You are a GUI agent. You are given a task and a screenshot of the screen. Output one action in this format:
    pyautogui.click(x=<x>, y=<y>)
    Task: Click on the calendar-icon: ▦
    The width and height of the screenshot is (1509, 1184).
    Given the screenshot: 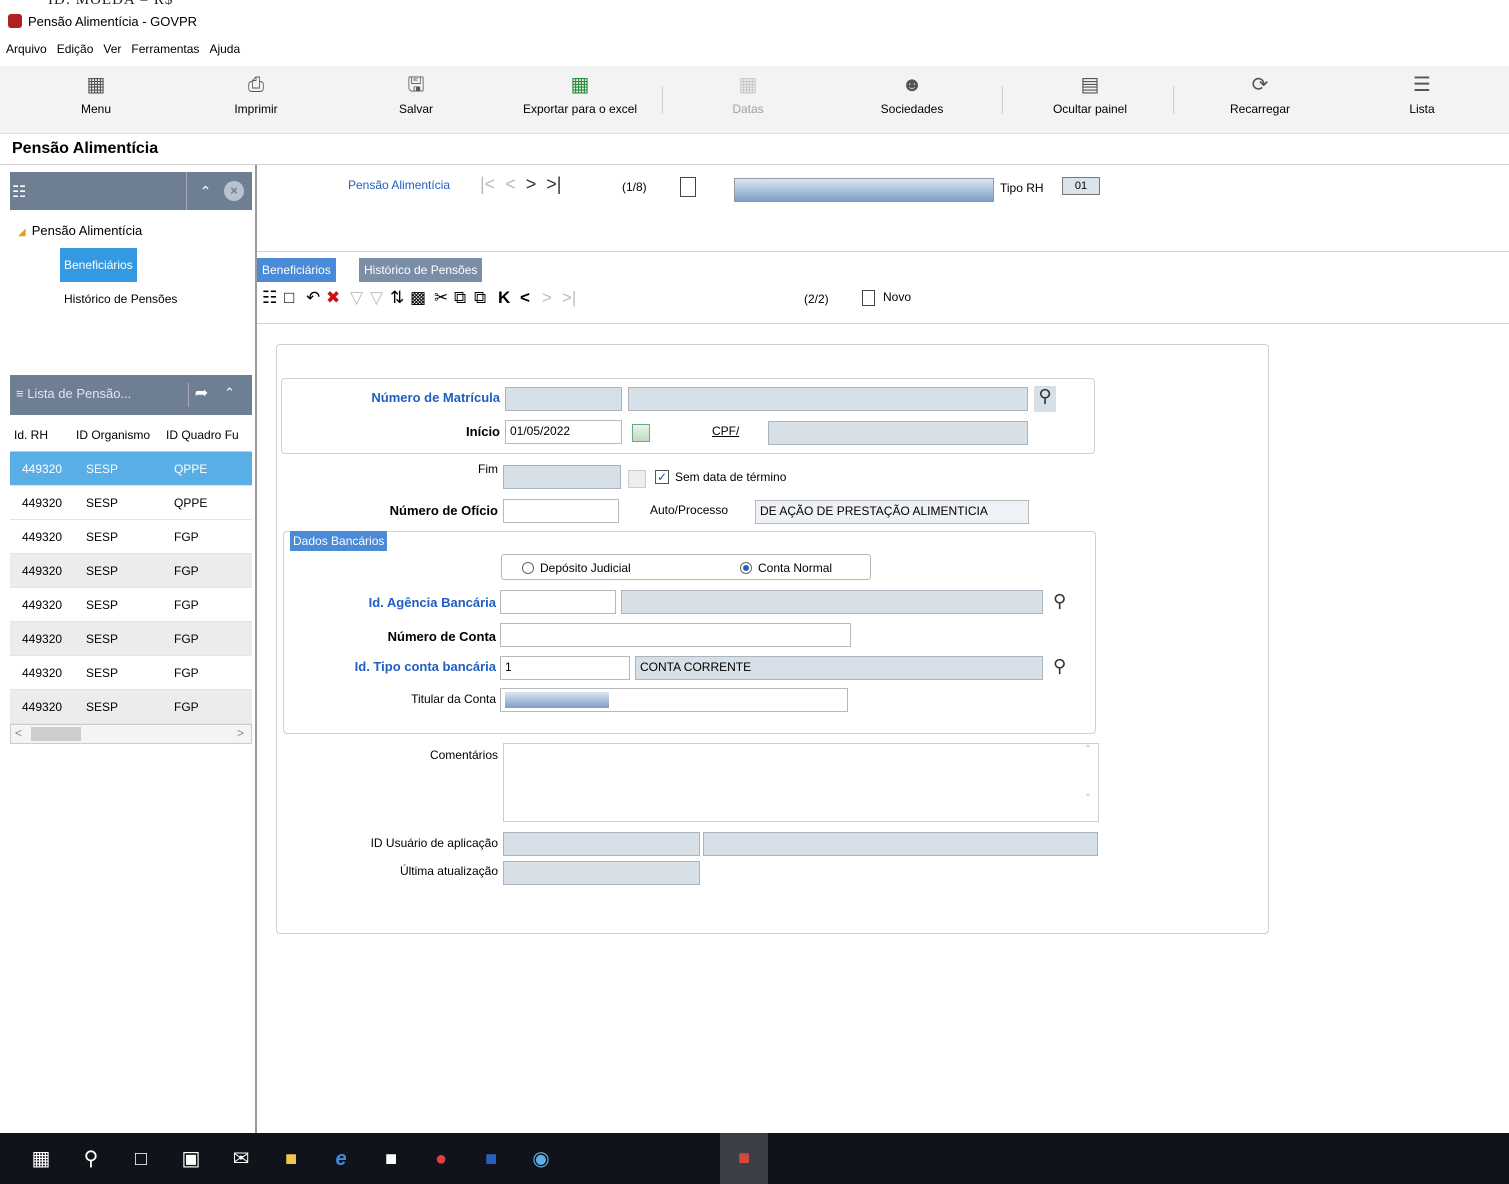 What is the action you would take?
    pyautogui.click(x=748, y=85)
    